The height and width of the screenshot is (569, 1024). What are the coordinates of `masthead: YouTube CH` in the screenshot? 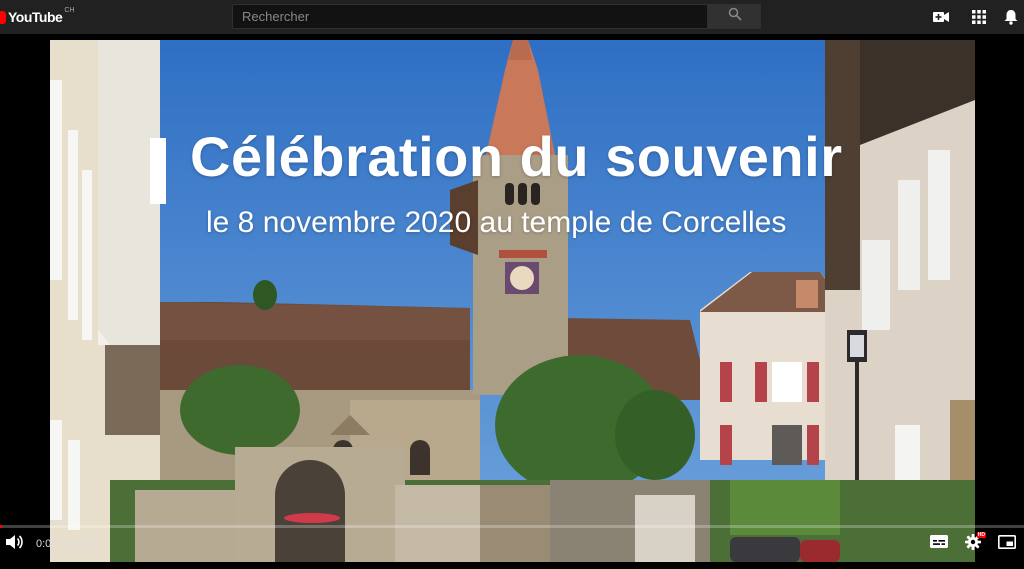 It's located at (512, 17).